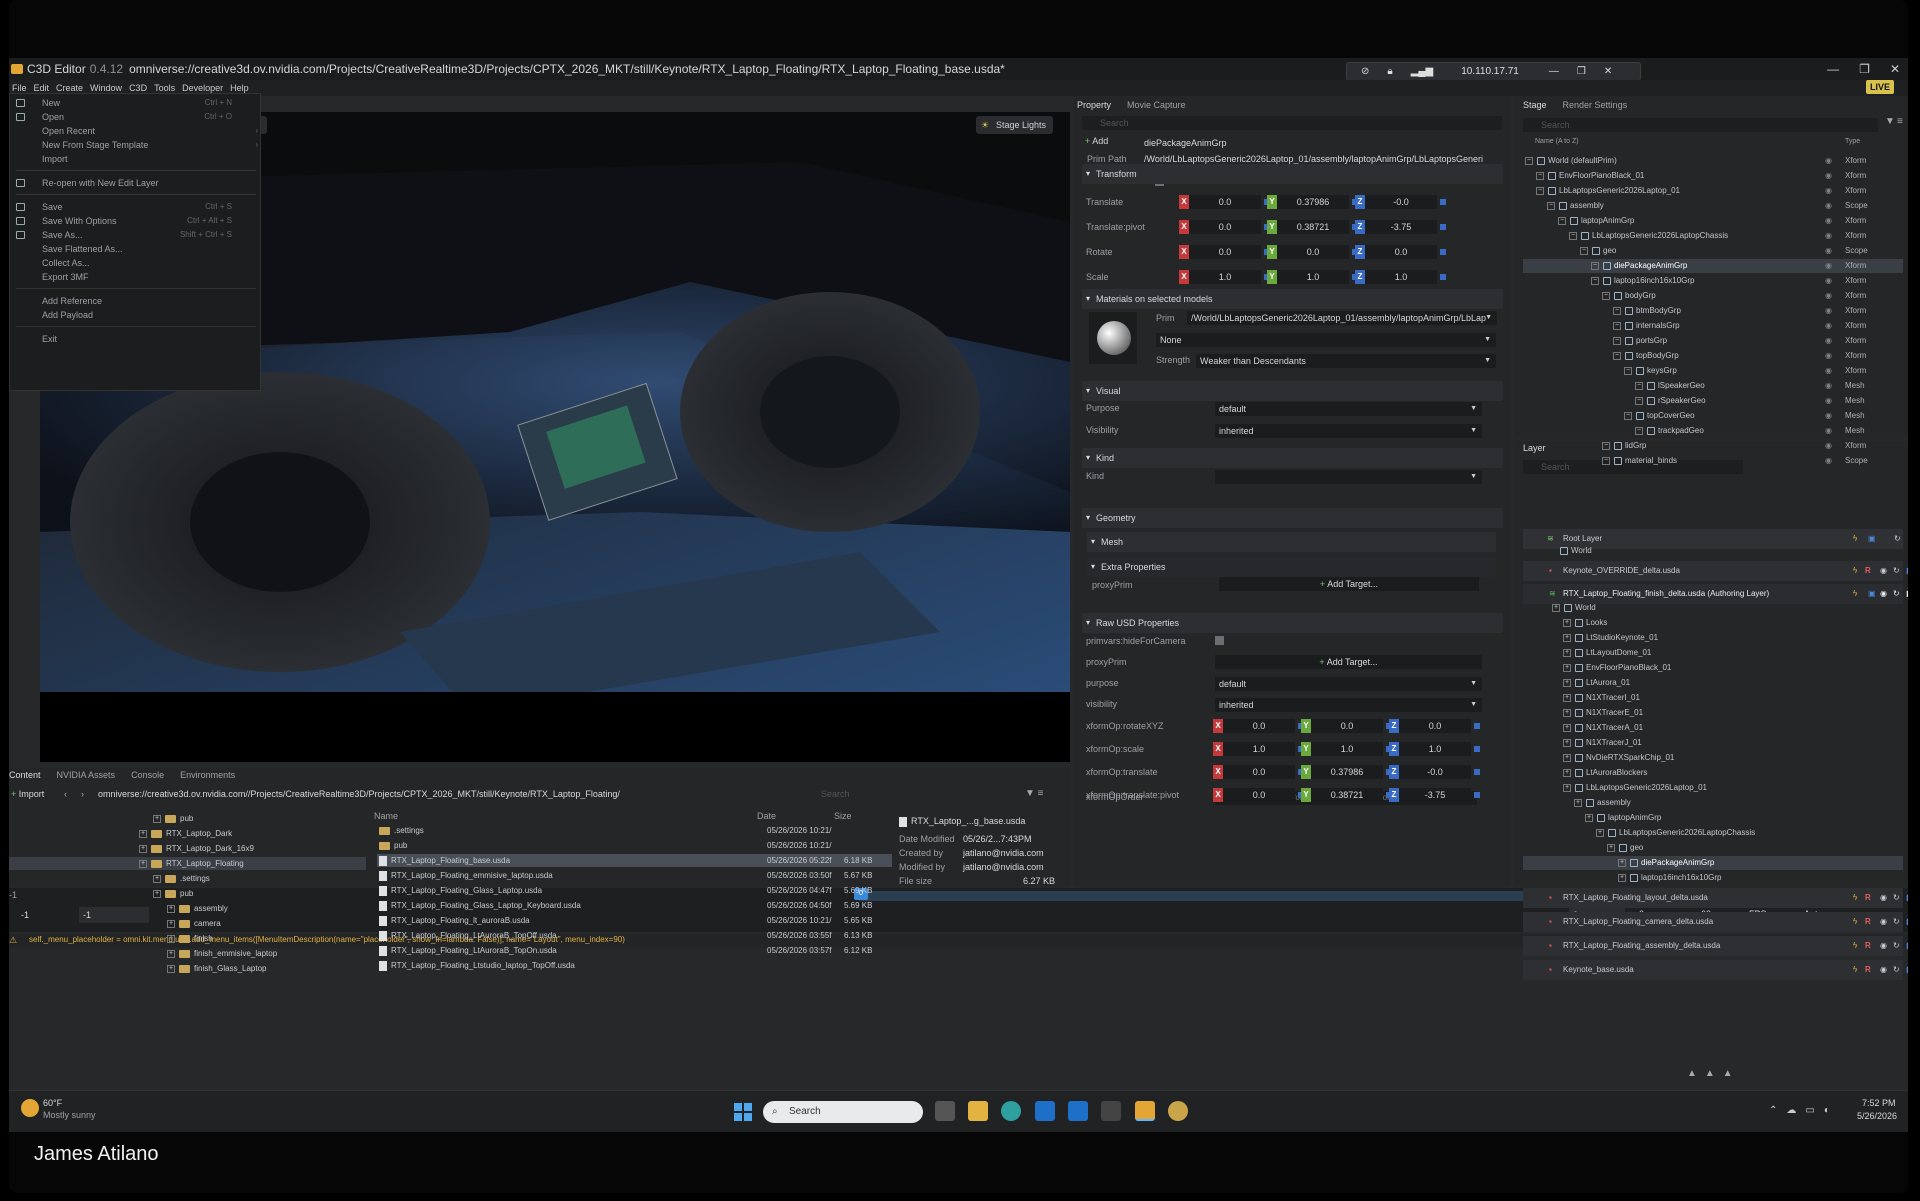 The height and width of the screenshot is (1201, 1920). What do you see at coordinates (1877, 1116) in the screenshot?
I see `clock-date: 5/26/2026` at bounding box center [1877, 1116].